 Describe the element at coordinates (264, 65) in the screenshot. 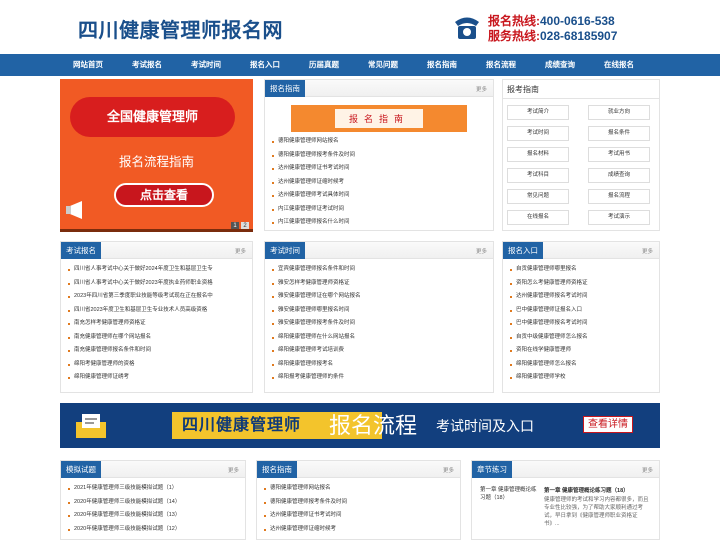

I see `nav-item: 报名入口` at that location.